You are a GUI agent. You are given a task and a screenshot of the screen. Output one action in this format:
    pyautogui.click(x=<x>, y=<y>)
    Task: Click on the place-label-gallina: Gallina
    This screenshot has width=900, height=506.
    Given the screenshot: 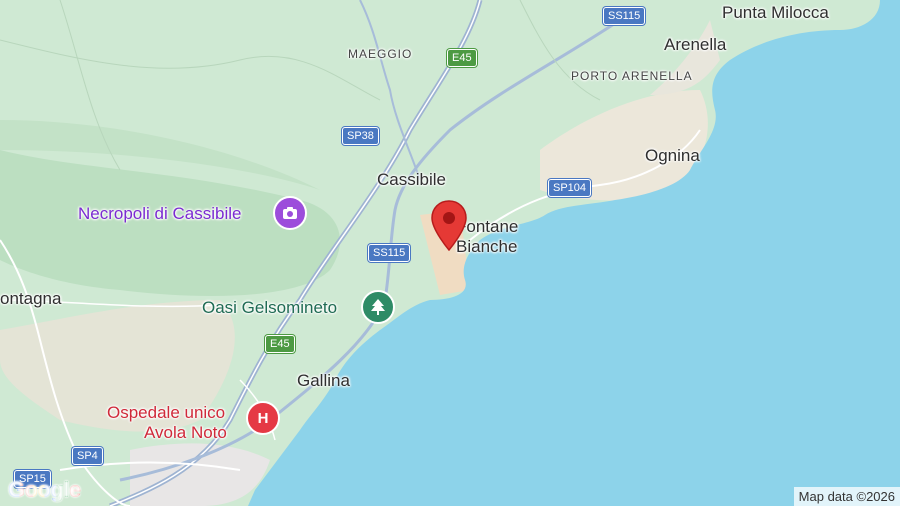 What is the action you would take?
    pyautogui.click(x=323, y=380)
    